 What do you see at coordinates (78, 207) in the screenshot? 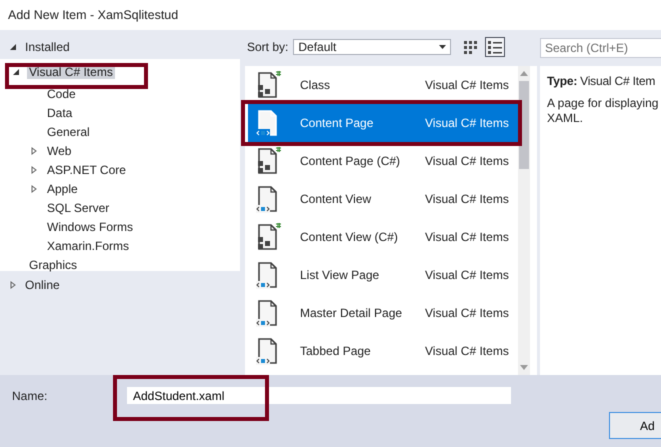
I see `tree-item: SQL Server` at bounding box center [78, 207].